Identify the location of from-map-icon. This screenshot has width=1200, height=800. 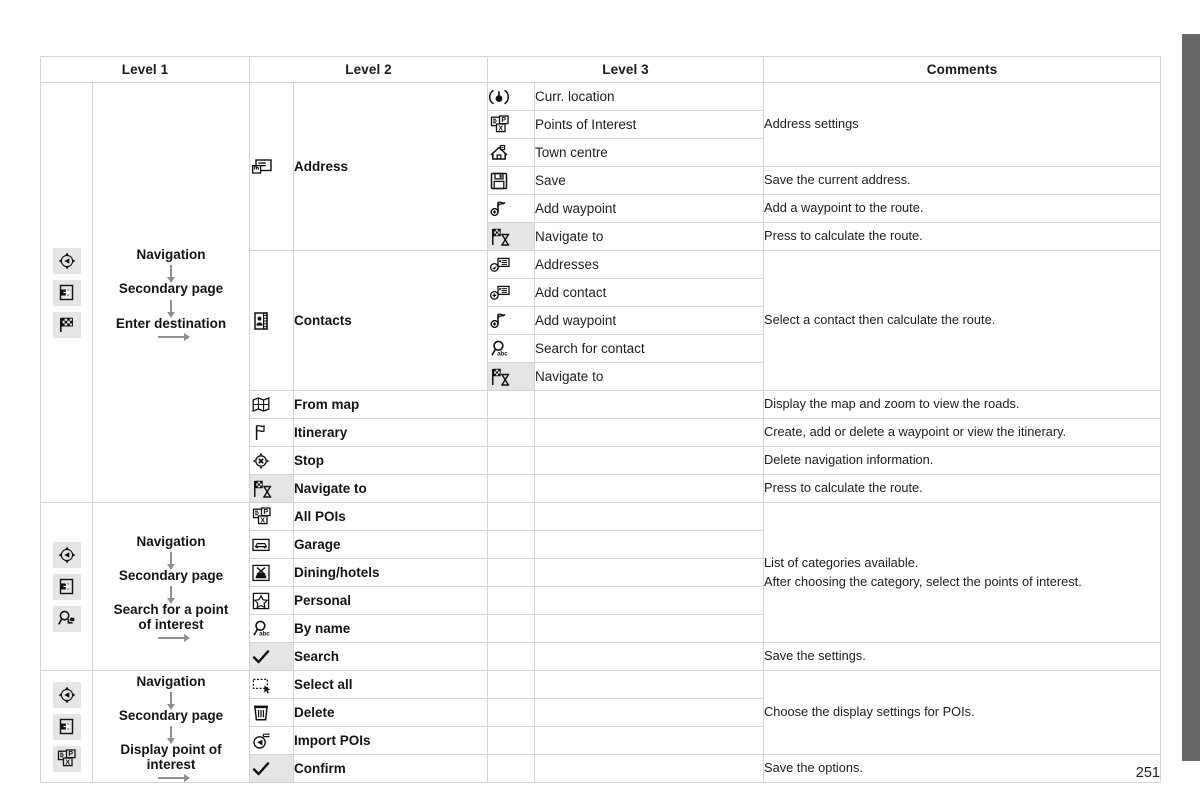
(272, 404).